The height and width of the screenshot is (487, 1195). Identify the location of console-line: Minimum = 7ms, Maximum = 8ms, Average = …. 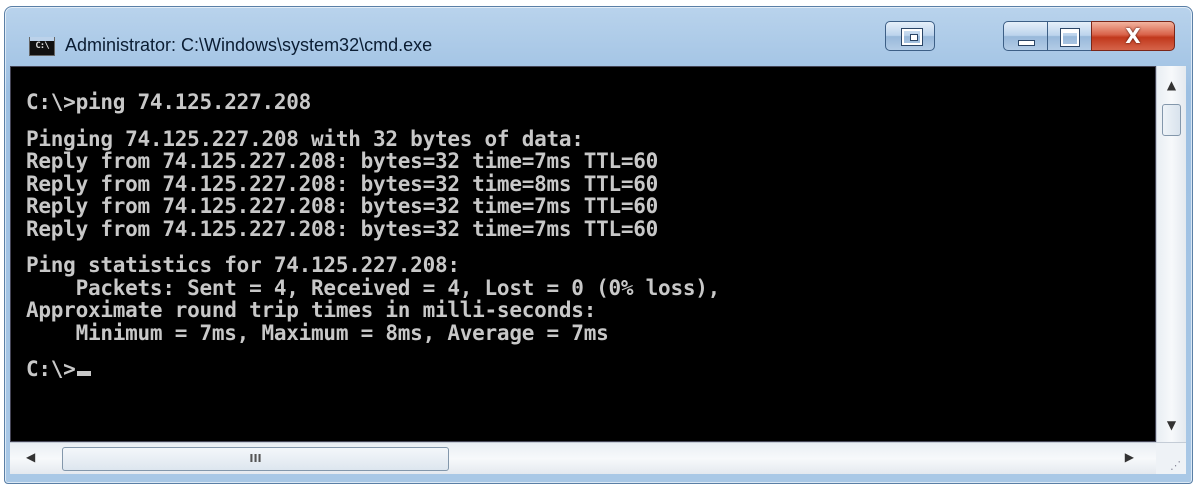
(317, 332).